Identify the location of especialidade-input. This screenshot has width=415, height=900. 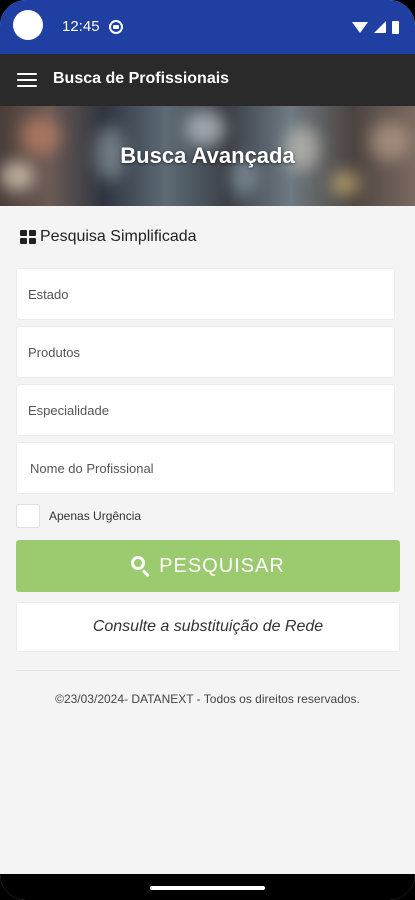
(205, 410).